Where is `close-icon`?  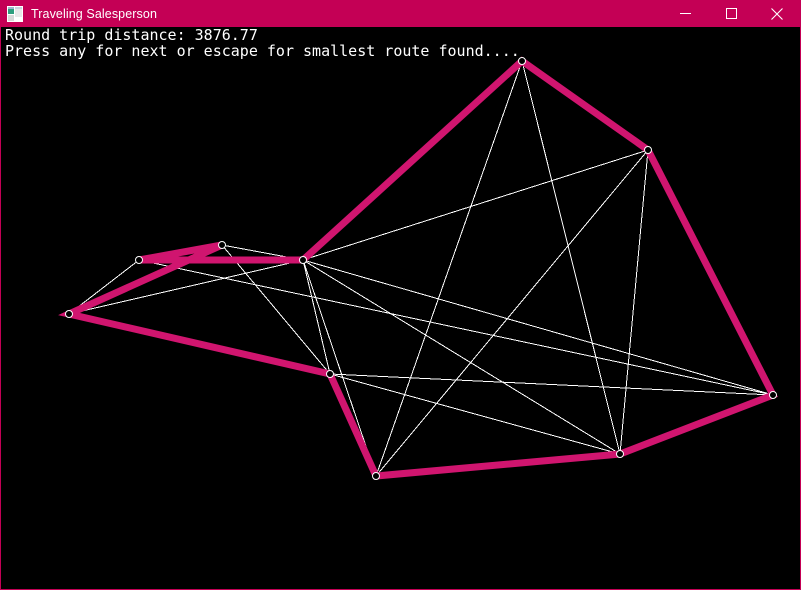 close-icon is located at coordinates (777, 13).